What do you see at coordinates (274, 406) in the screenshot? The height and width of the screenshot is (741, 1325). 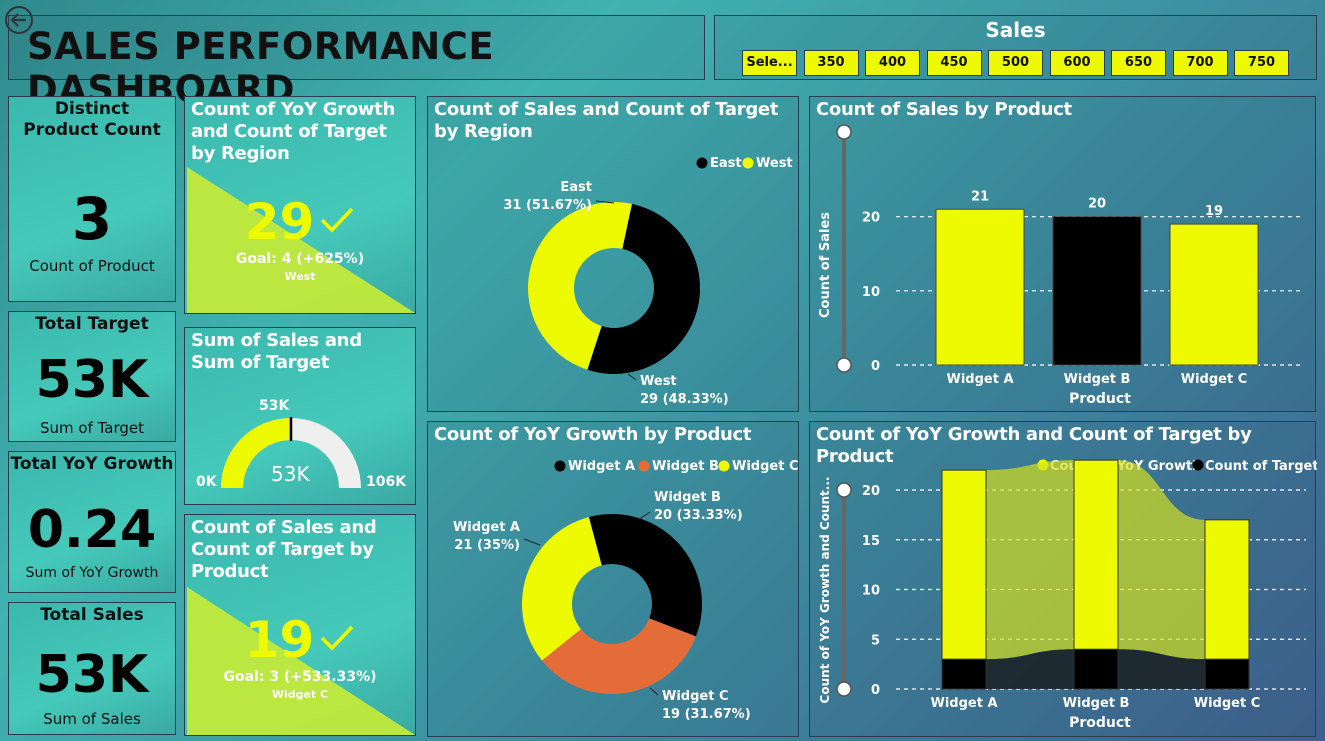 I see `gauge-target-label: 53K` at bounding box center [274, 406].